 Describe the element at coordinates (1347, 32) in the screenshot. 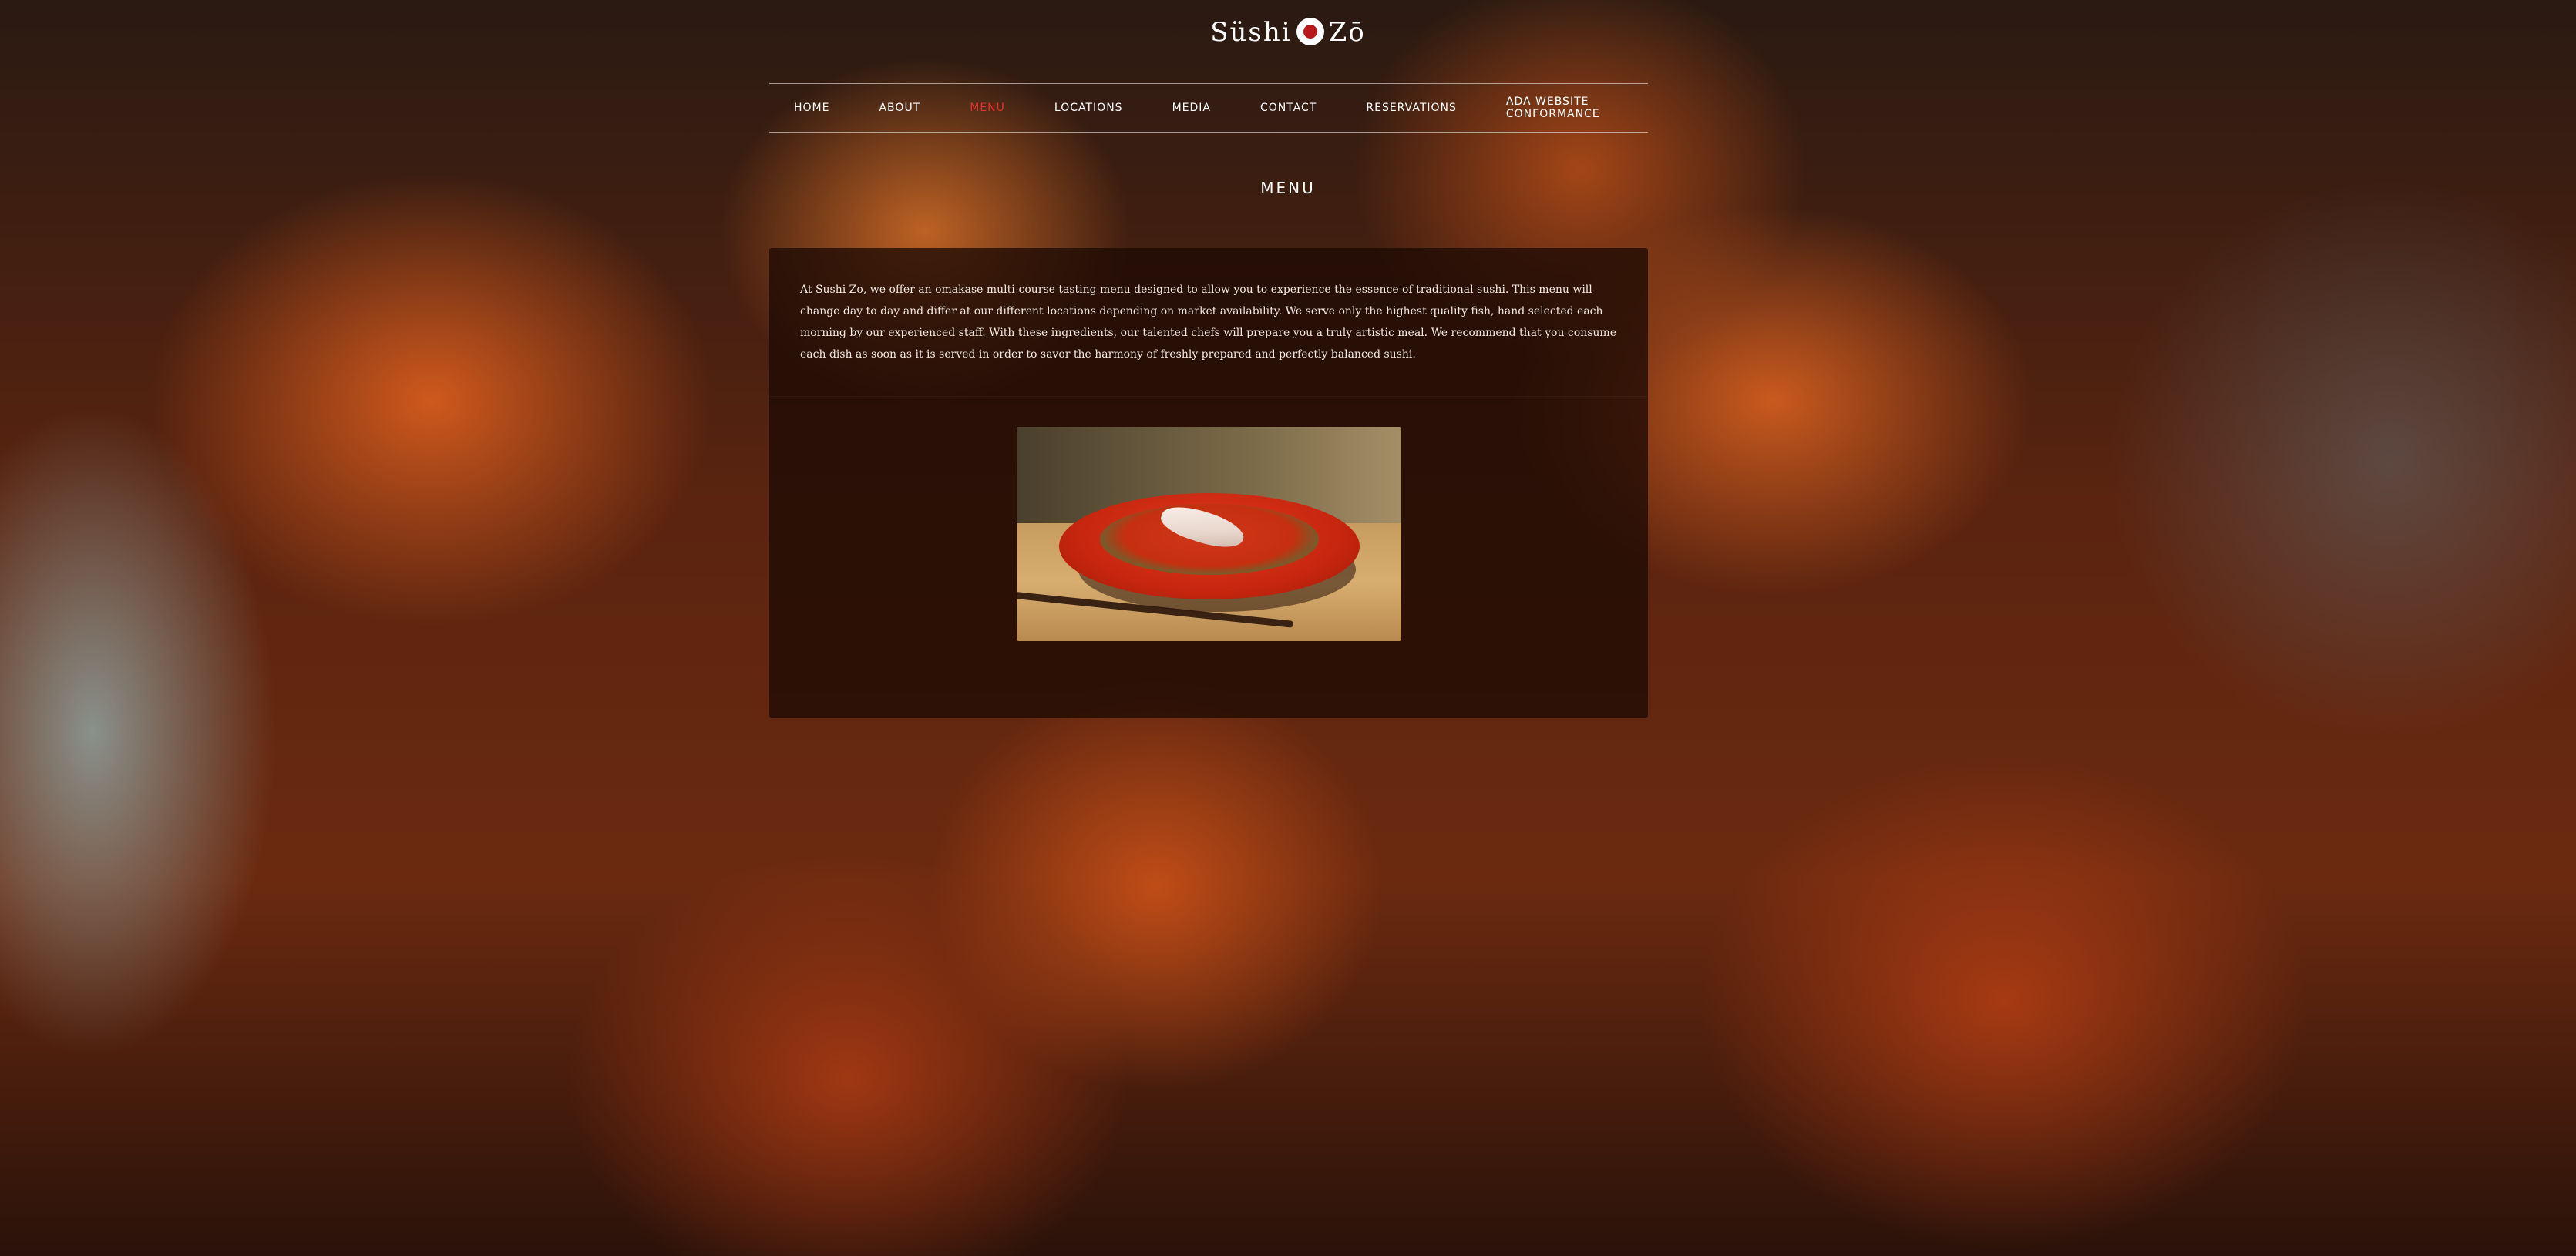

I see `logo-text-right: Zō` at that location.